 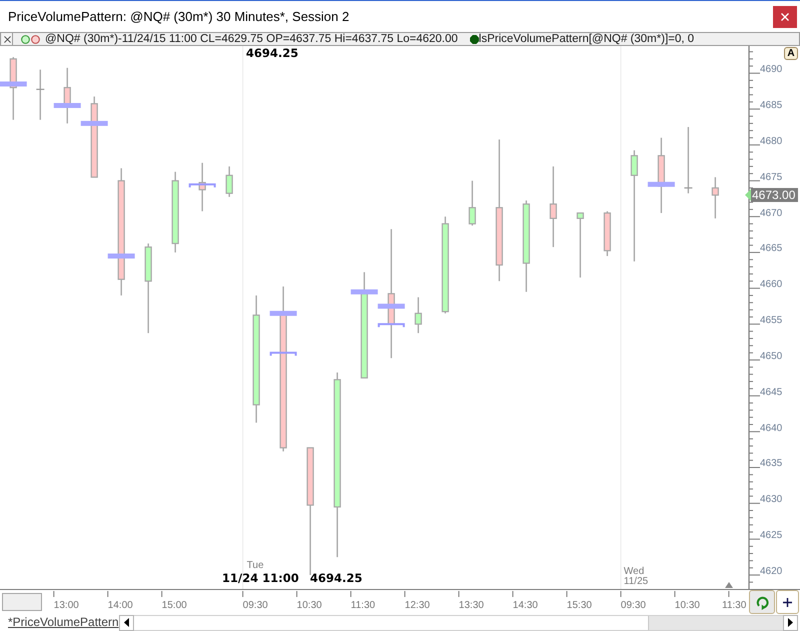 I want to click on refresh-button, so click(x=762, y=602).